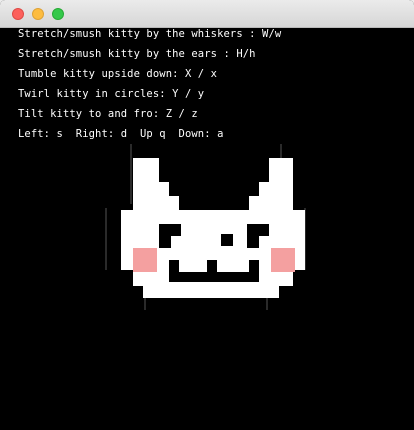 This screenshot has height=430, width=414. Describe the element at coordinates (38, 14) in the screenshot. I see `minimize-button` at that location.